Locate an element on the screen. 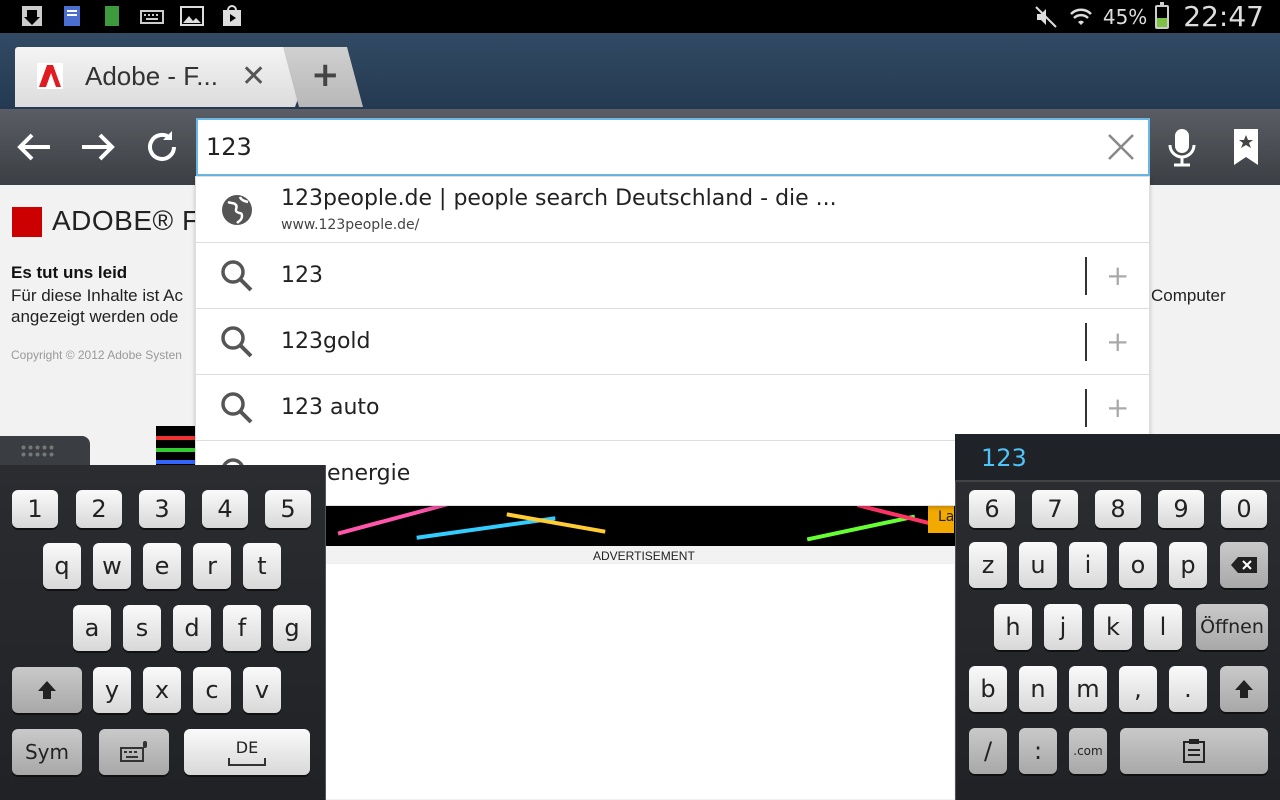  key-c: c is located at coordinates (212, 690).